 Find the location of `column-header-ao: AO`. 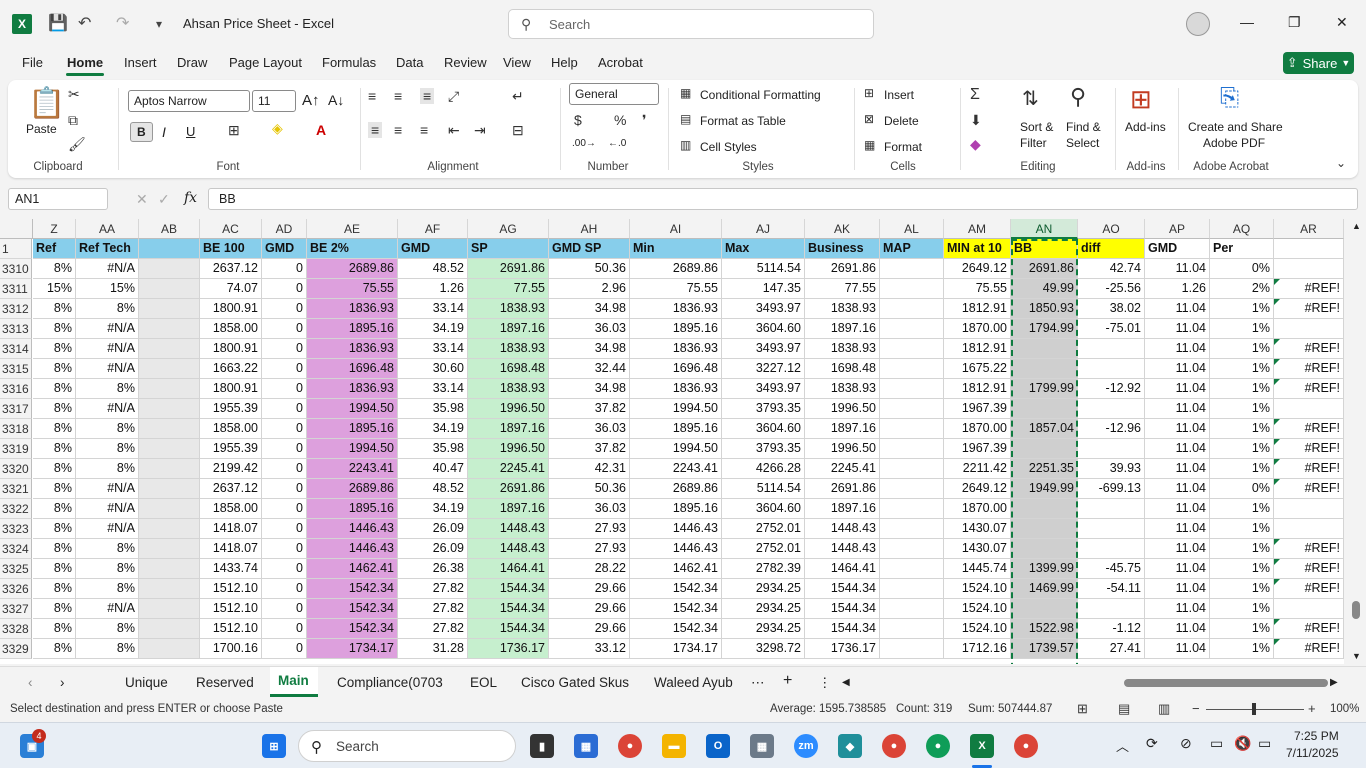

column-header-ao: AO is located at coordinates (1111, 229).